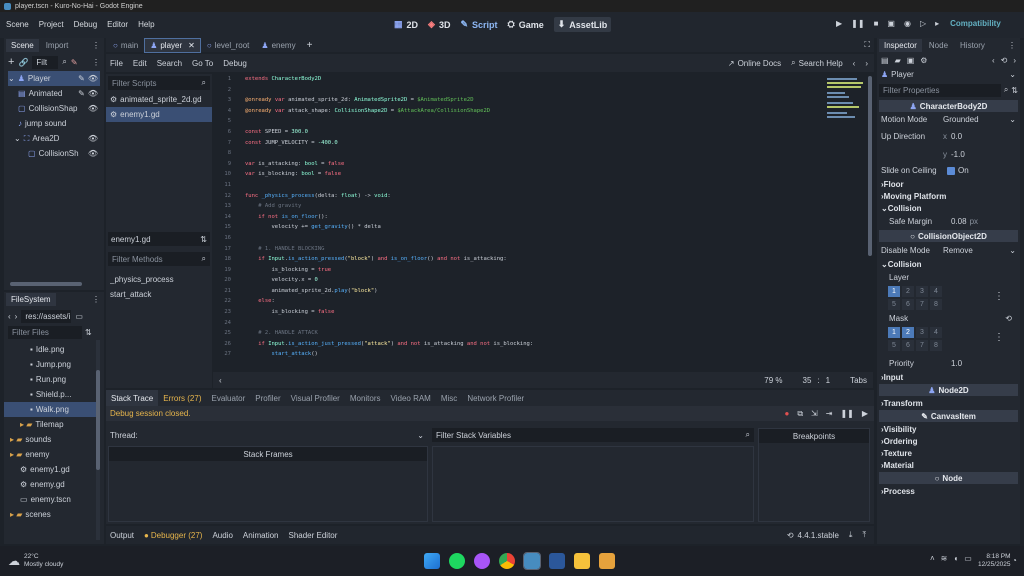 Image resolution: width=1024 pixels, height=576 pixels. Describe the element at coordinates (1014, 60) in the screenshot. I see `forward-icon: ›` at that location.